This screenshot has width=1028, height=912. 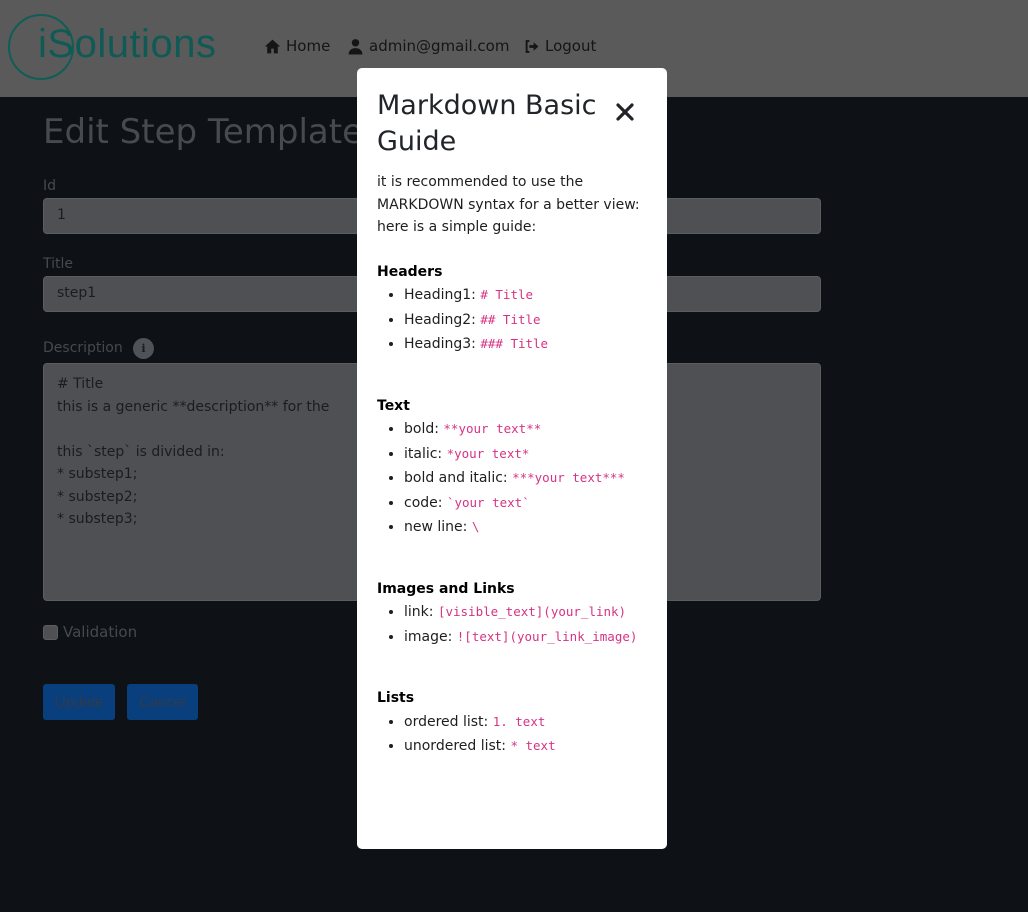 What do you see at coordinates (532, 46) in the screenshot?
I see `logout-icon` at bounding box center [532, 46].